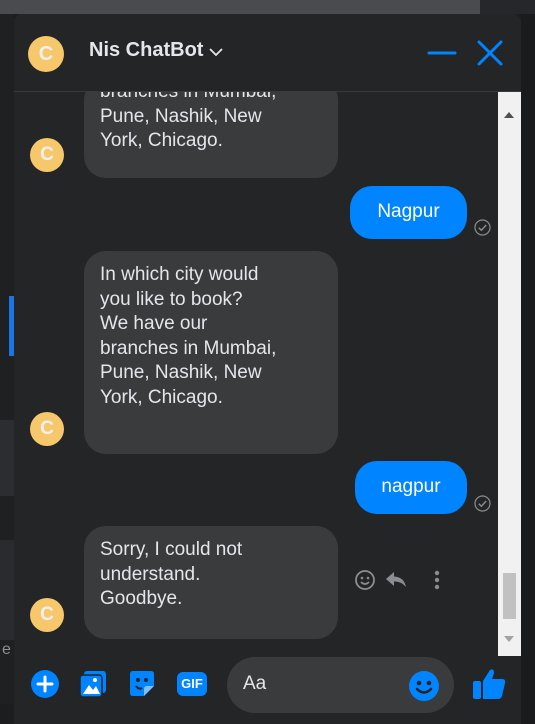  I want to click on background-top-dark, so click(507, 7).